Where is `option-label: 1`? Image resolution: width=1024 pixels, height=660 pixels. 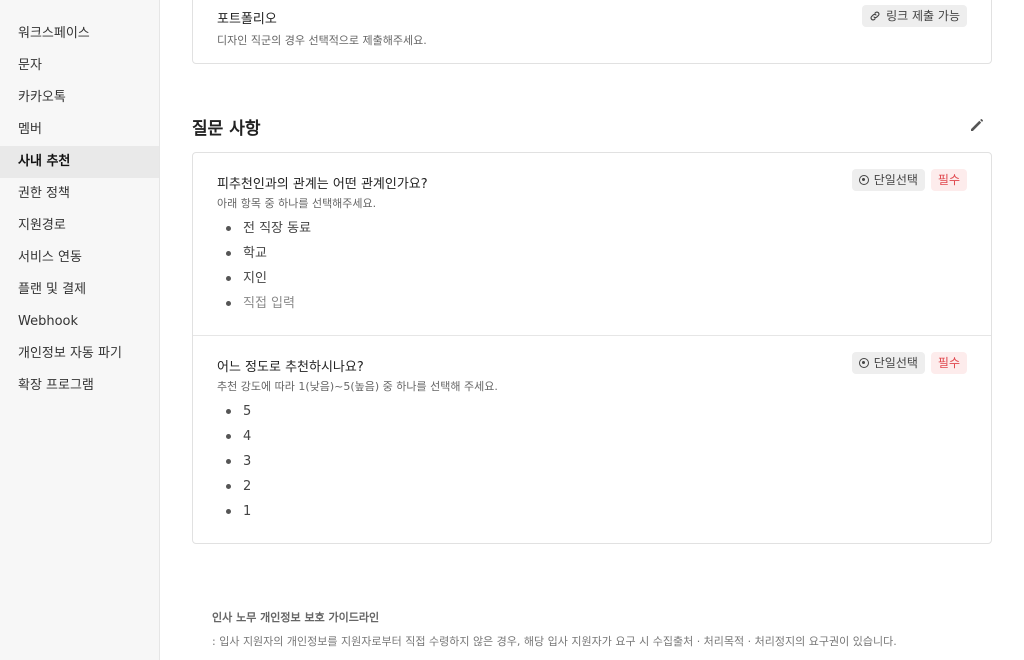 option-label: 1 is located at coordinates (247, 511).